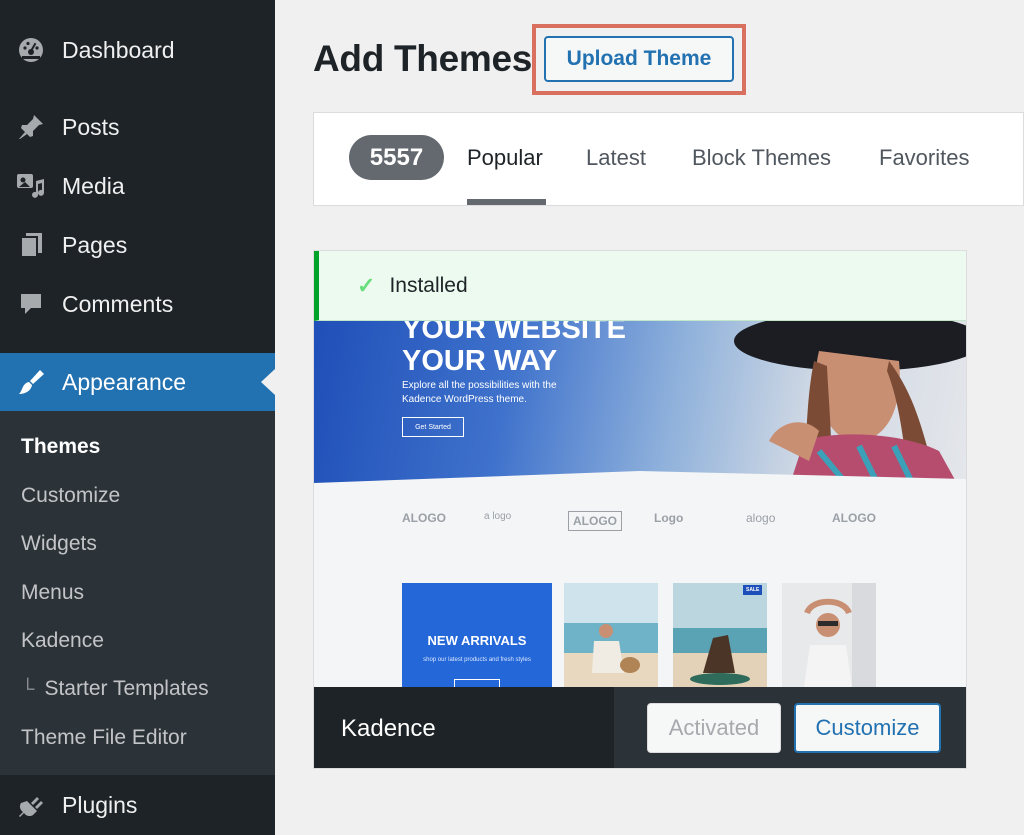 The image size is (1024, 835). Describe the element at coordinates (505, 158) in the screenshot. I see `tab-popular: Popular` at that location.